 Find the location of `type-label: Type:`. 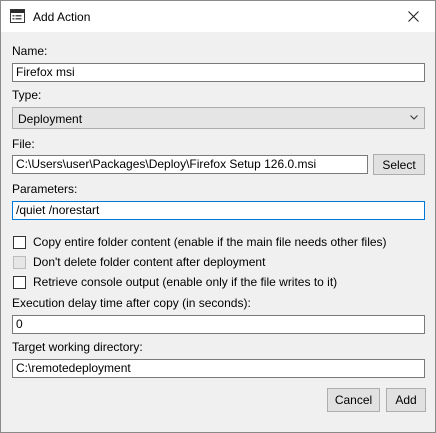

type-label: Type: is located at coordinates (27, 95).